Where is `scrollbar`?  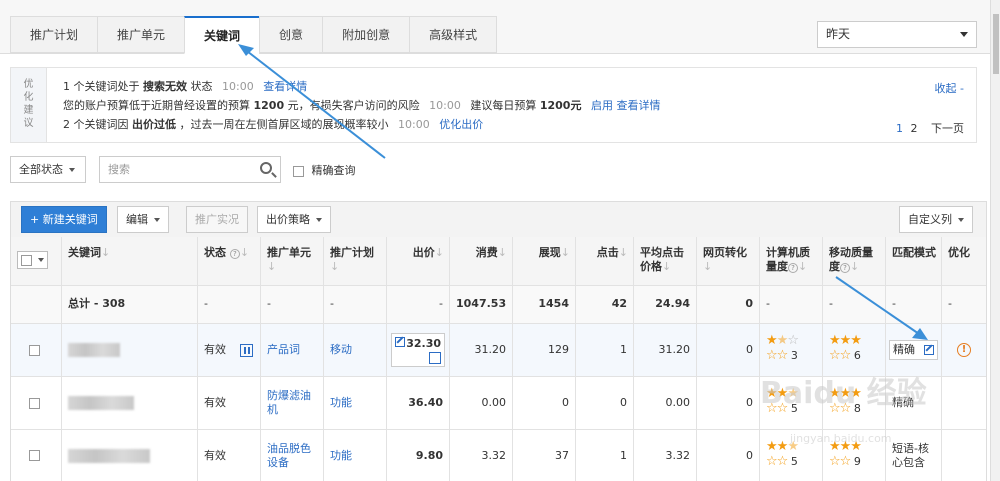 scrollbar is located at coordinates (995, 240).